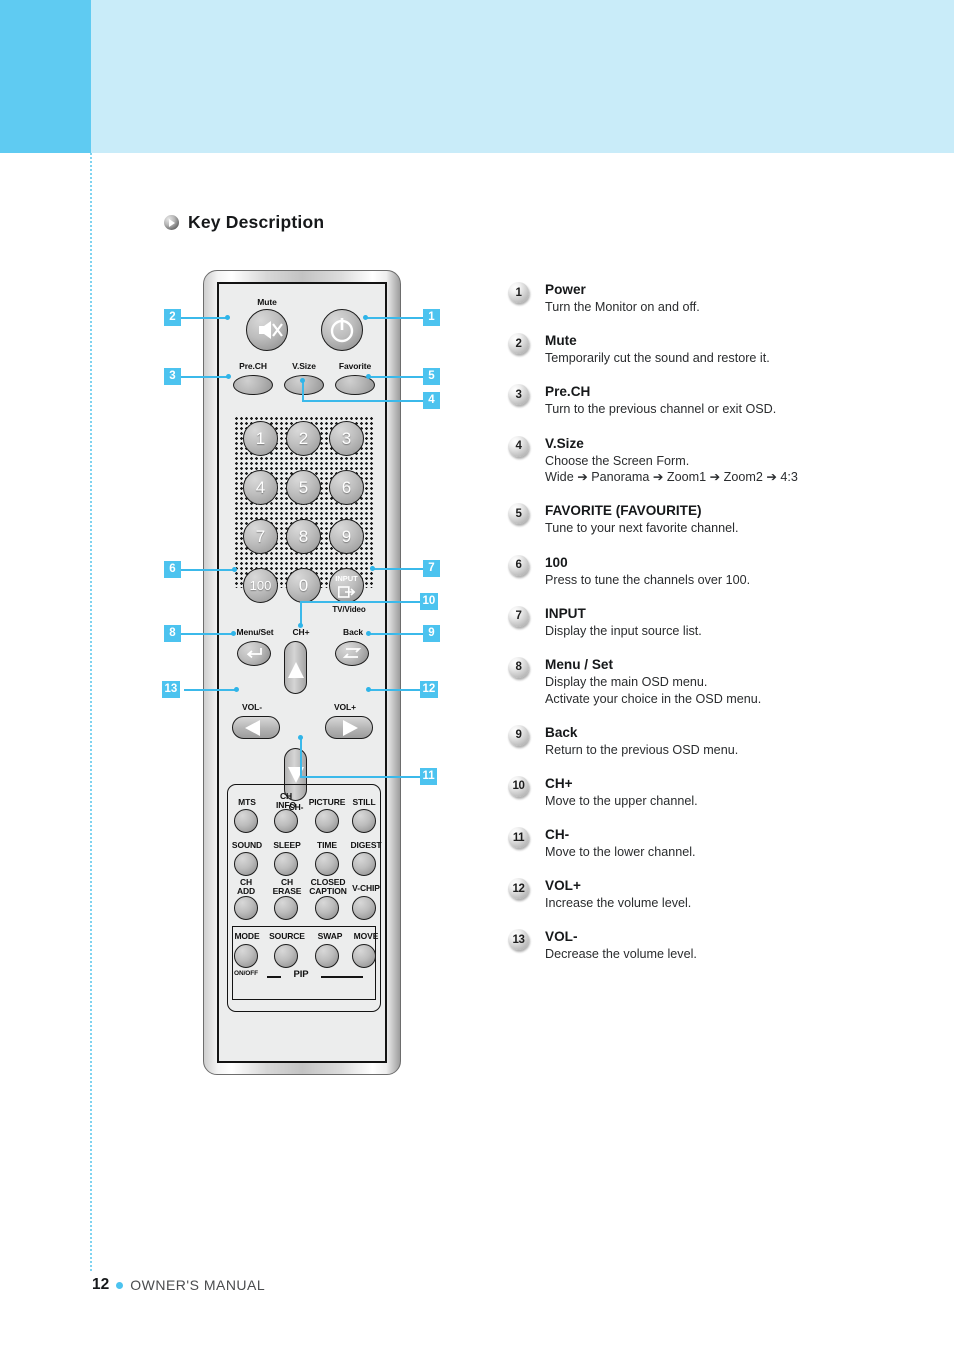  I want to click on description-title: CH+, so click(559, 783).